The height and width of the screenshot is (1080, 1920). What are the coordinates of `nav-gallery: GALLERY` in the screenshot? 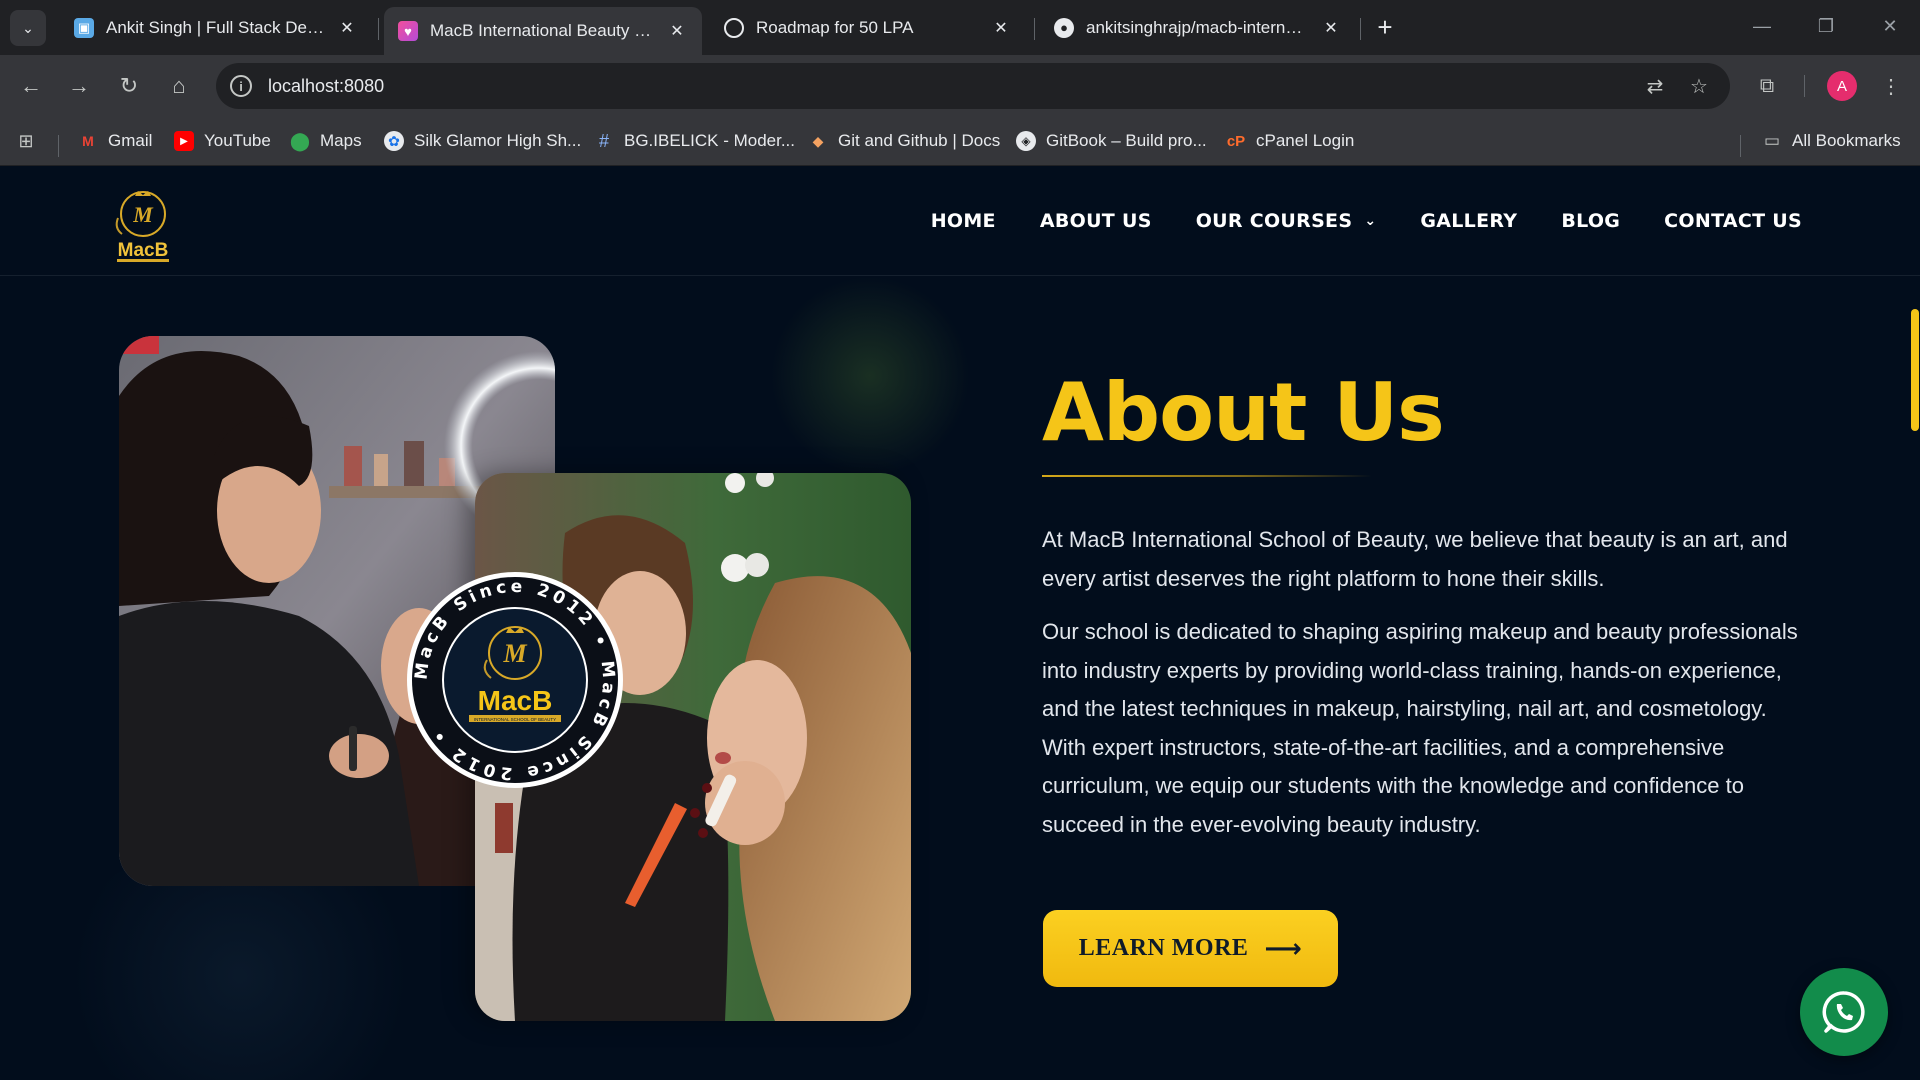 It's located at (1468, 221).